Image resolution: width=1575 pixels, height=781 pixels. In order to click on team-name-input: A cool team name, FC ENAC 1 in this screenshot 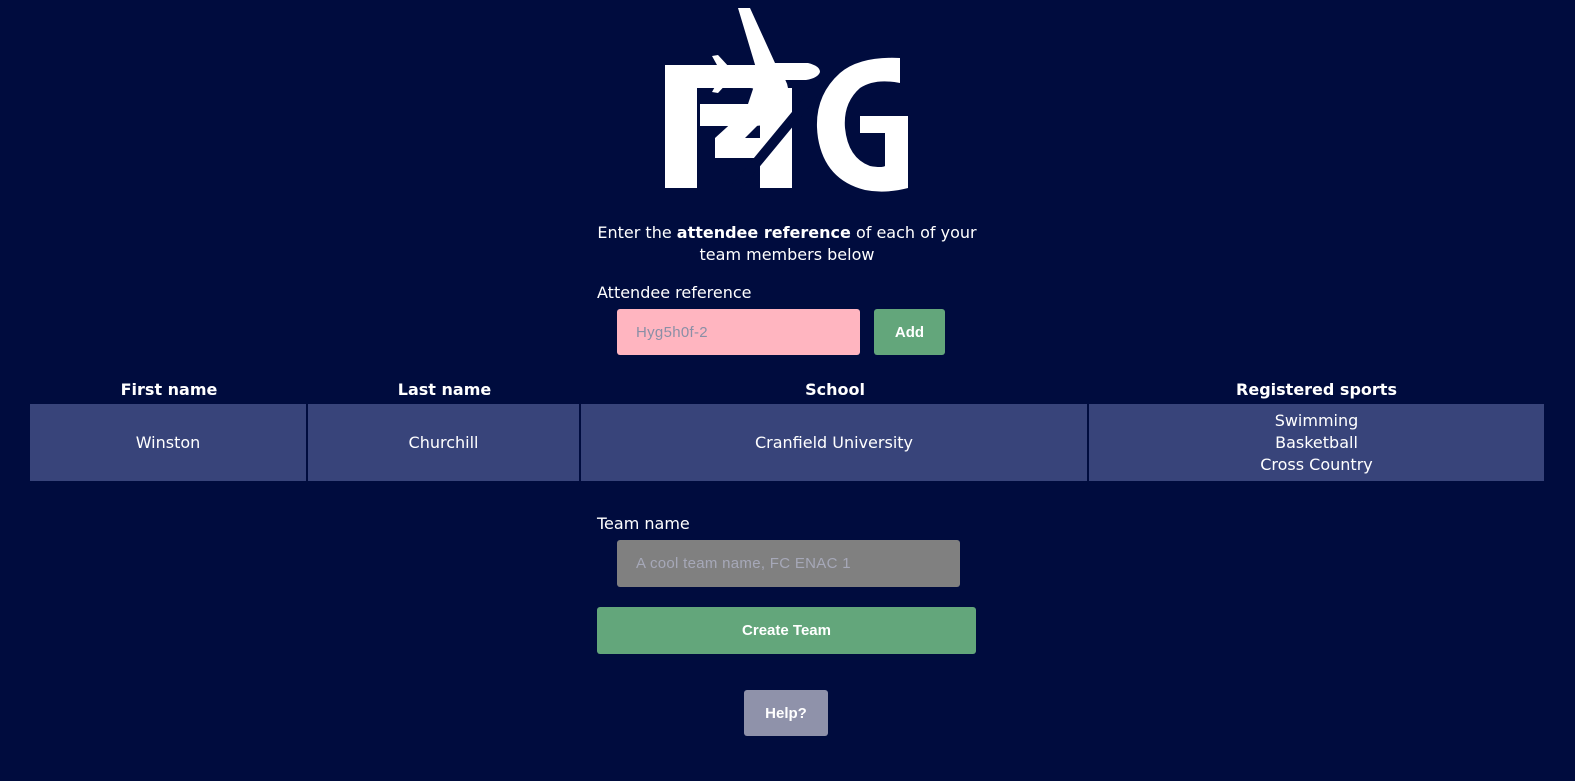, I will do `click(788, 563)`.